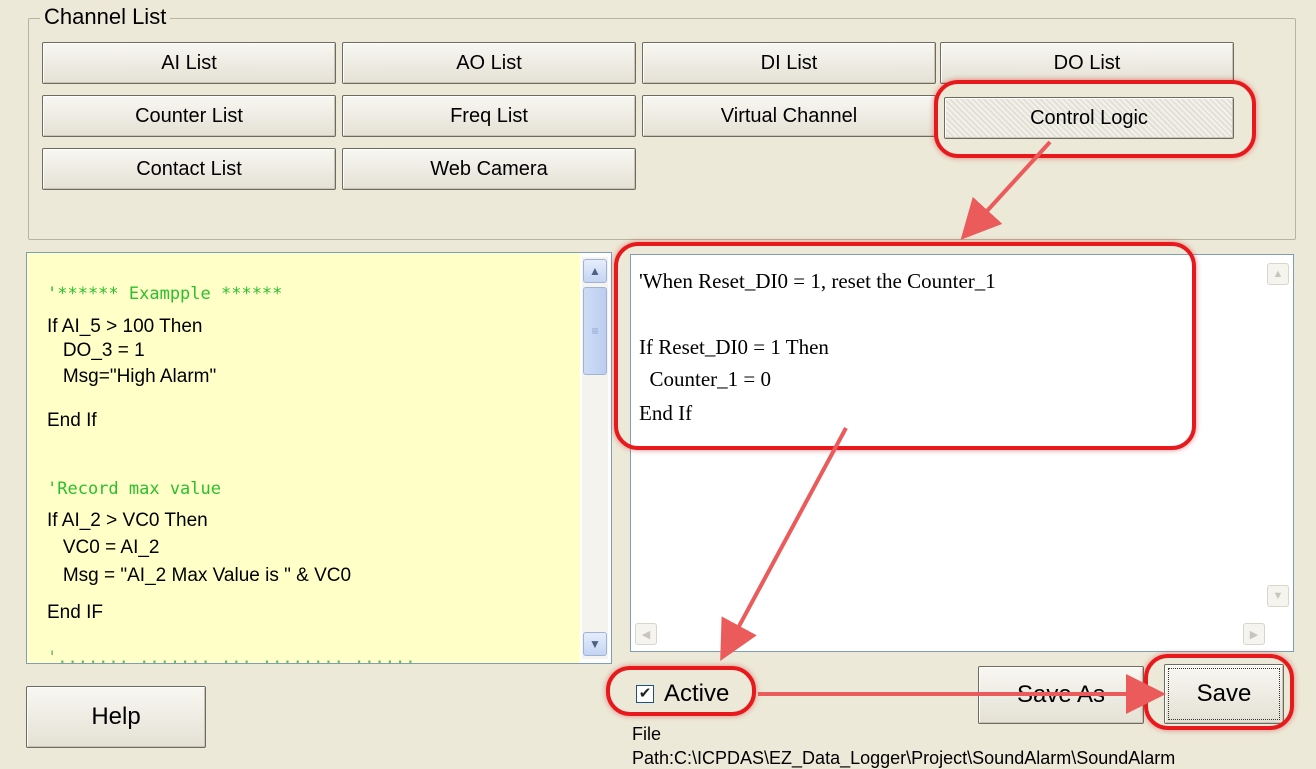 The height and width of the screenshot is (769, 1316). I want to click on example-title-comment: '****** Exampple ******, so click(165, 294).